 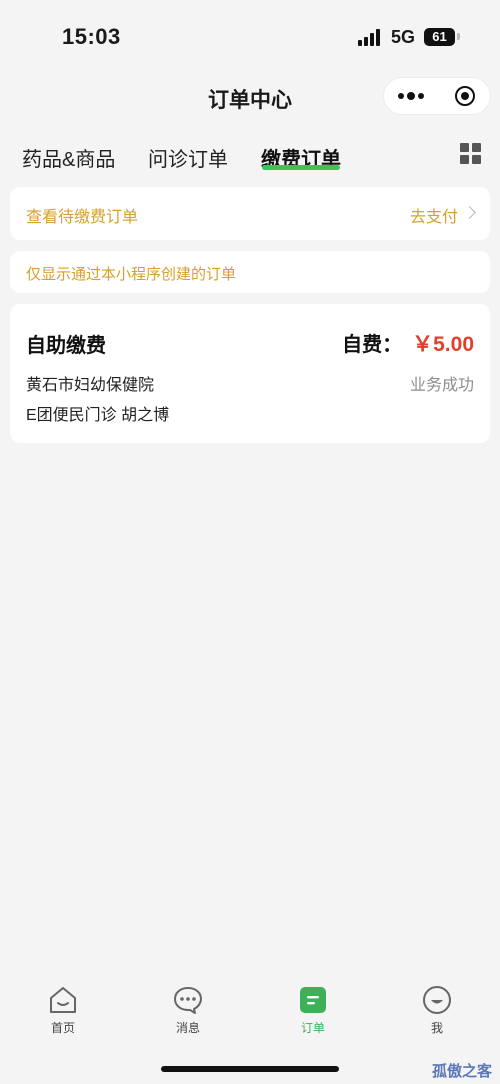 I want to click on more-menu-button, so click(x=411, y=96).